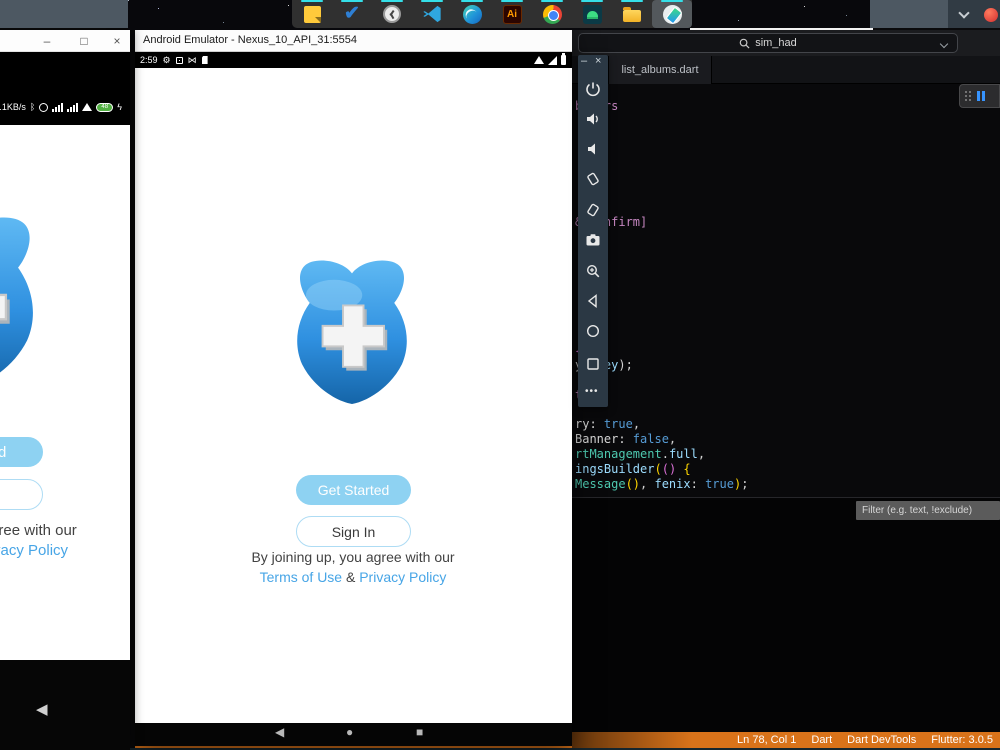 The width and height of the screenshot is (1000, 750). Describe the element at coordinates (766, 740) in the screenshot. I see `cursor-position: Ln 78, Col 1` at that location.